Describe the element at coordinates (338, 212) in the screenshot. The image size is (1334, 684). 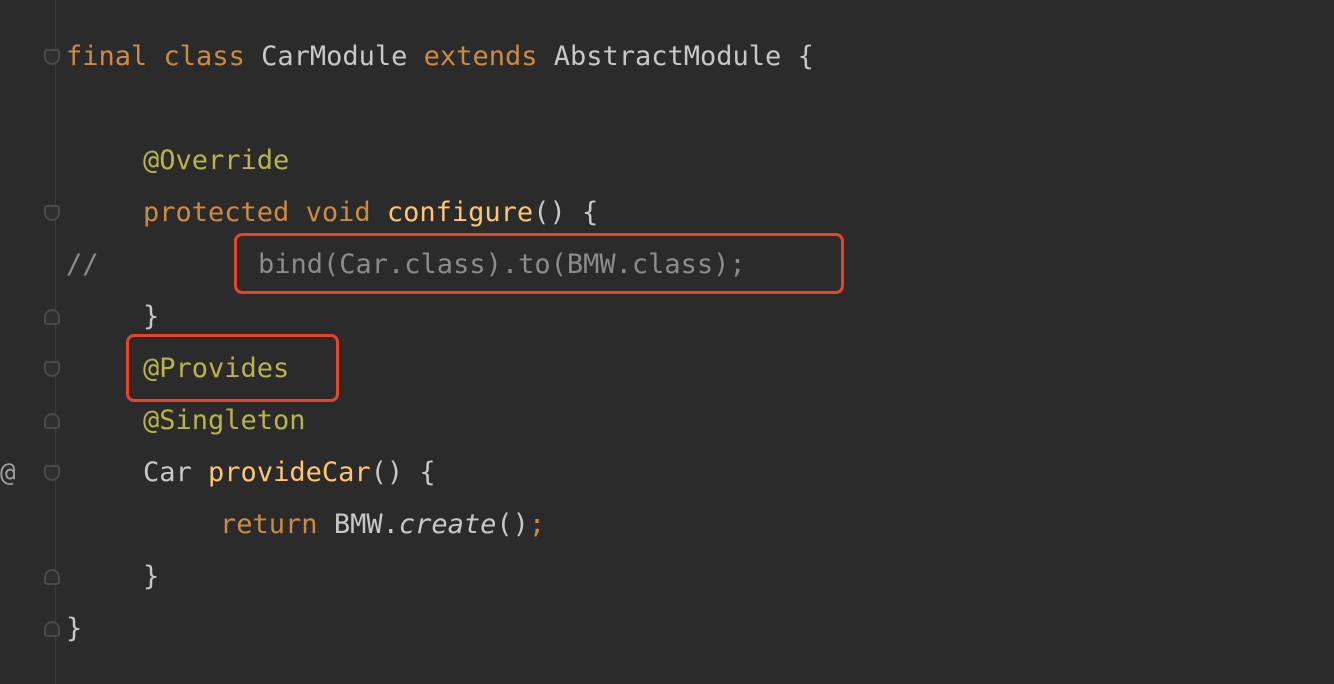
I see `keyword-void: void` at that location.